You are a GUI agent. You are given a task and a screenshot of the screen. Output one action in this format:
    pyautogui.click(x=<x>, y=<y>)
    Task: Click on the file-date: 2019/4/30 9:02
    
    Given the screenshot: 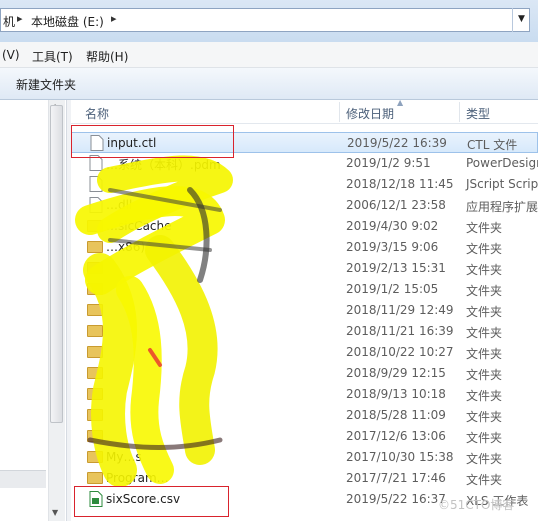 What is the action you would take?
    pyautogui.click(x=392, y=226)
    